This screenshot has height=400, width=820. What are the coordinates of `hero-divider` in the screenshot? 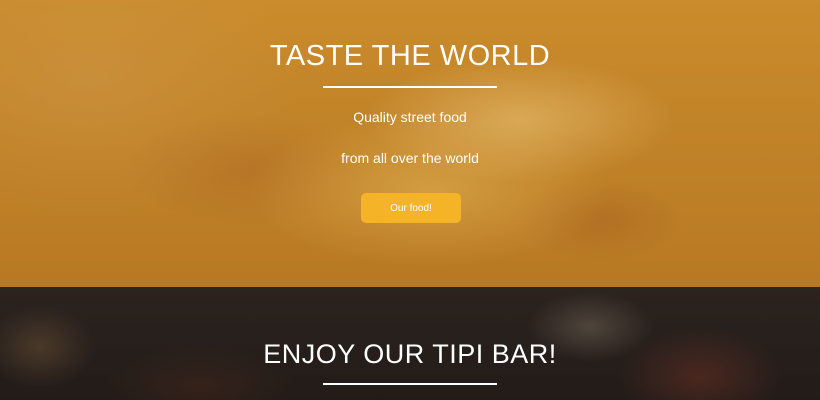 It's located at (410, 87).